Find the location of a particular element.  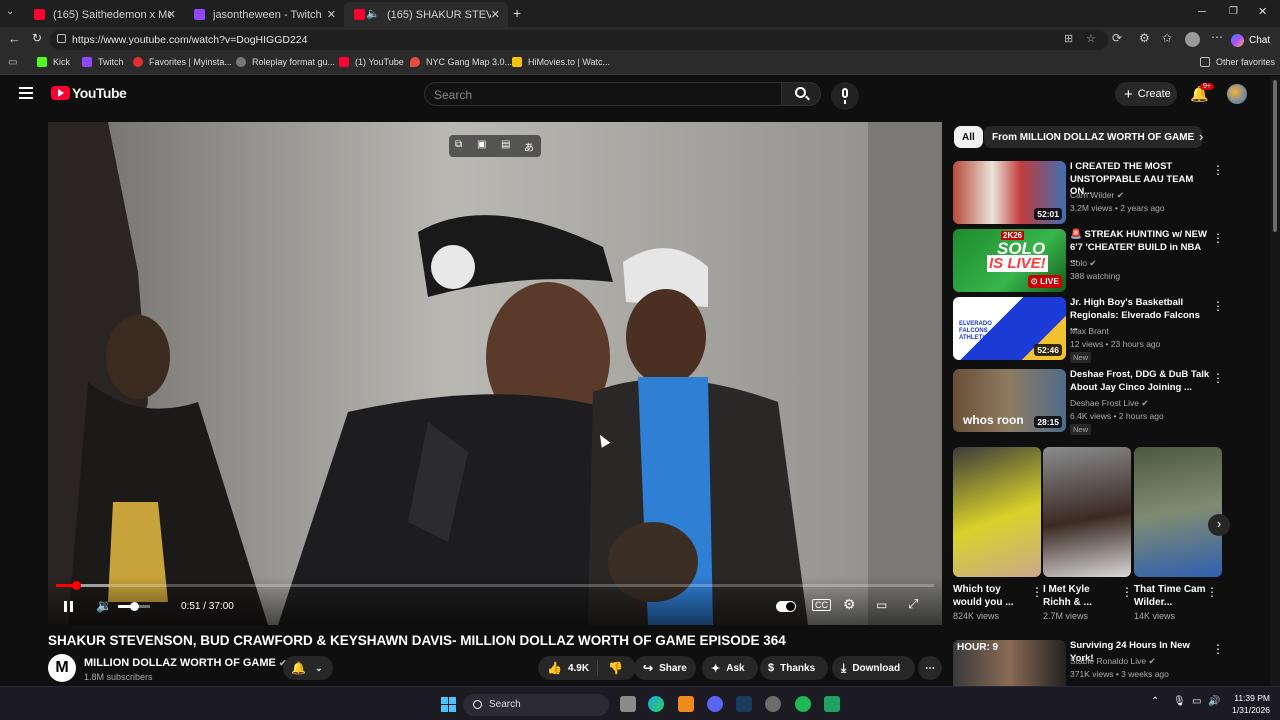

page-scrollbar is located at coordinates (1275, 381).